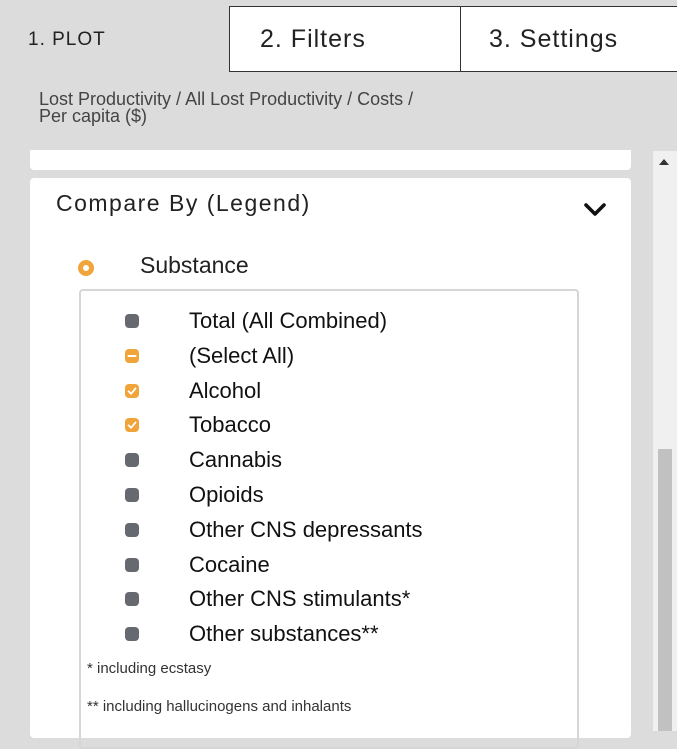 The width and height of the screenshot is (677, 749). I want to click on checkbox-item: Alcohol, so click(193, 391).